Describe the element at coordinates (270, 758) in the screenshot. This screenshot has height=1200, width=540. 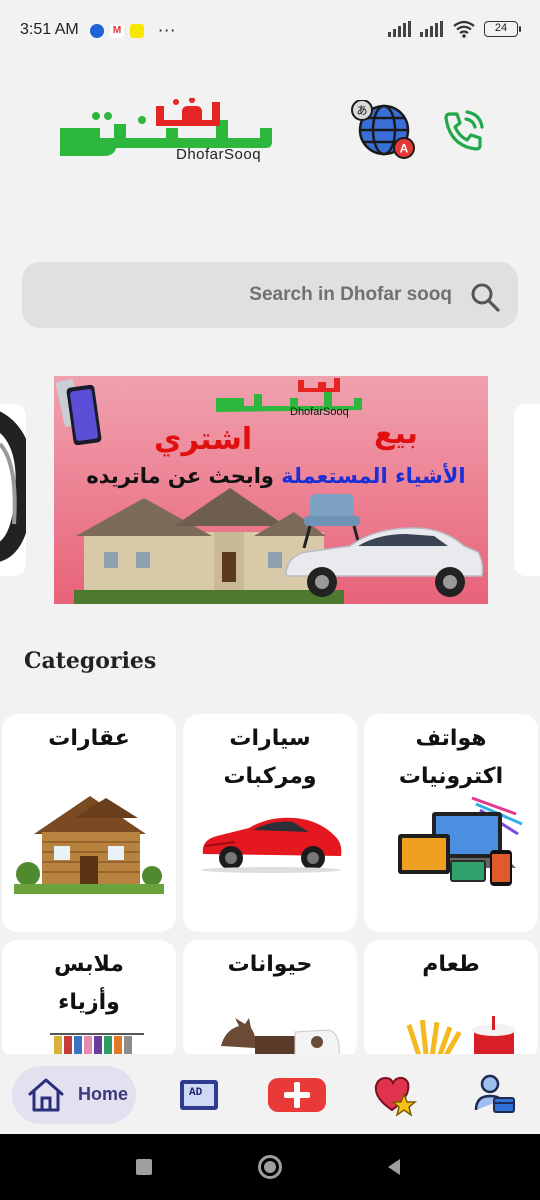
I see `category-label: سيارات ومركبات` at that location.